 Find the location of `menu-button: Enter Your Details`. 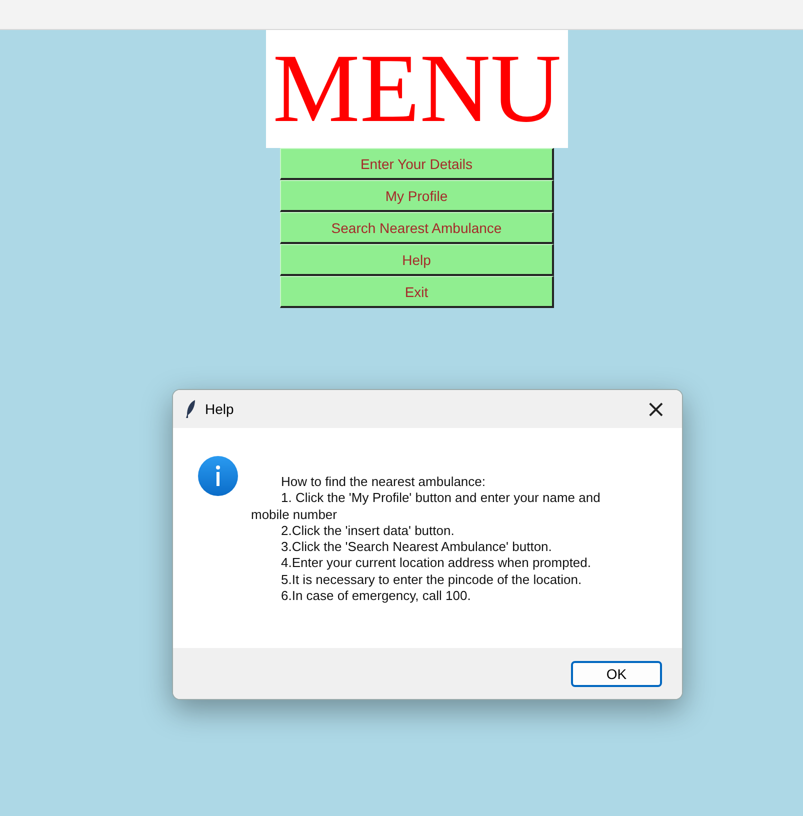

menu-button: Enter Your Details is located at coordinates (417, 164).